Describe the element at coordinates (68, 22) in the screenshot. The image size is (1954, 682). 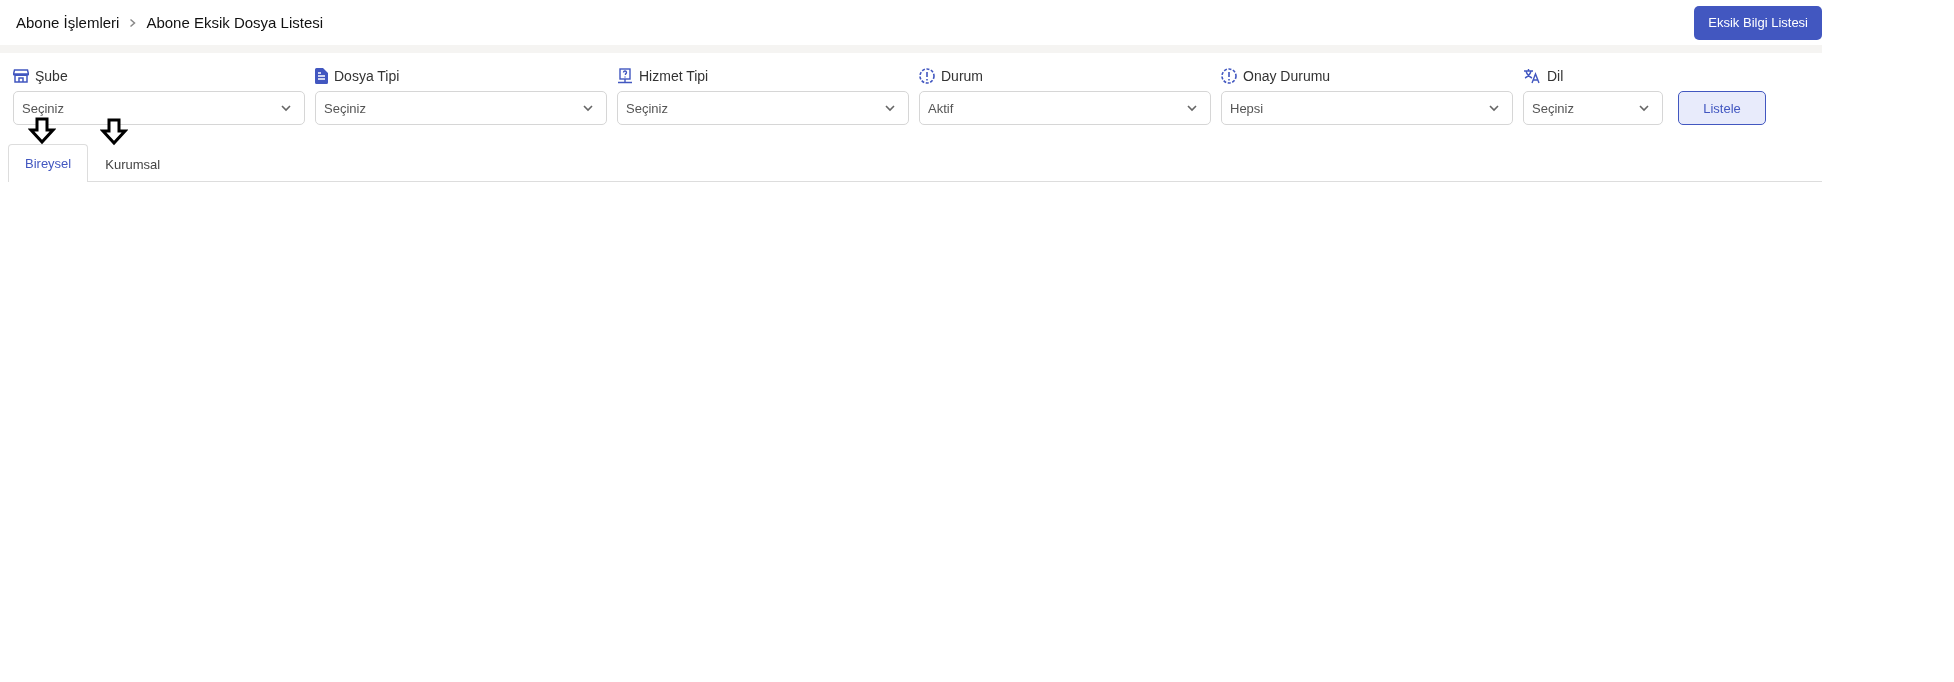
I see `breadcrumb-link: Abone İşlemleri` at that location.